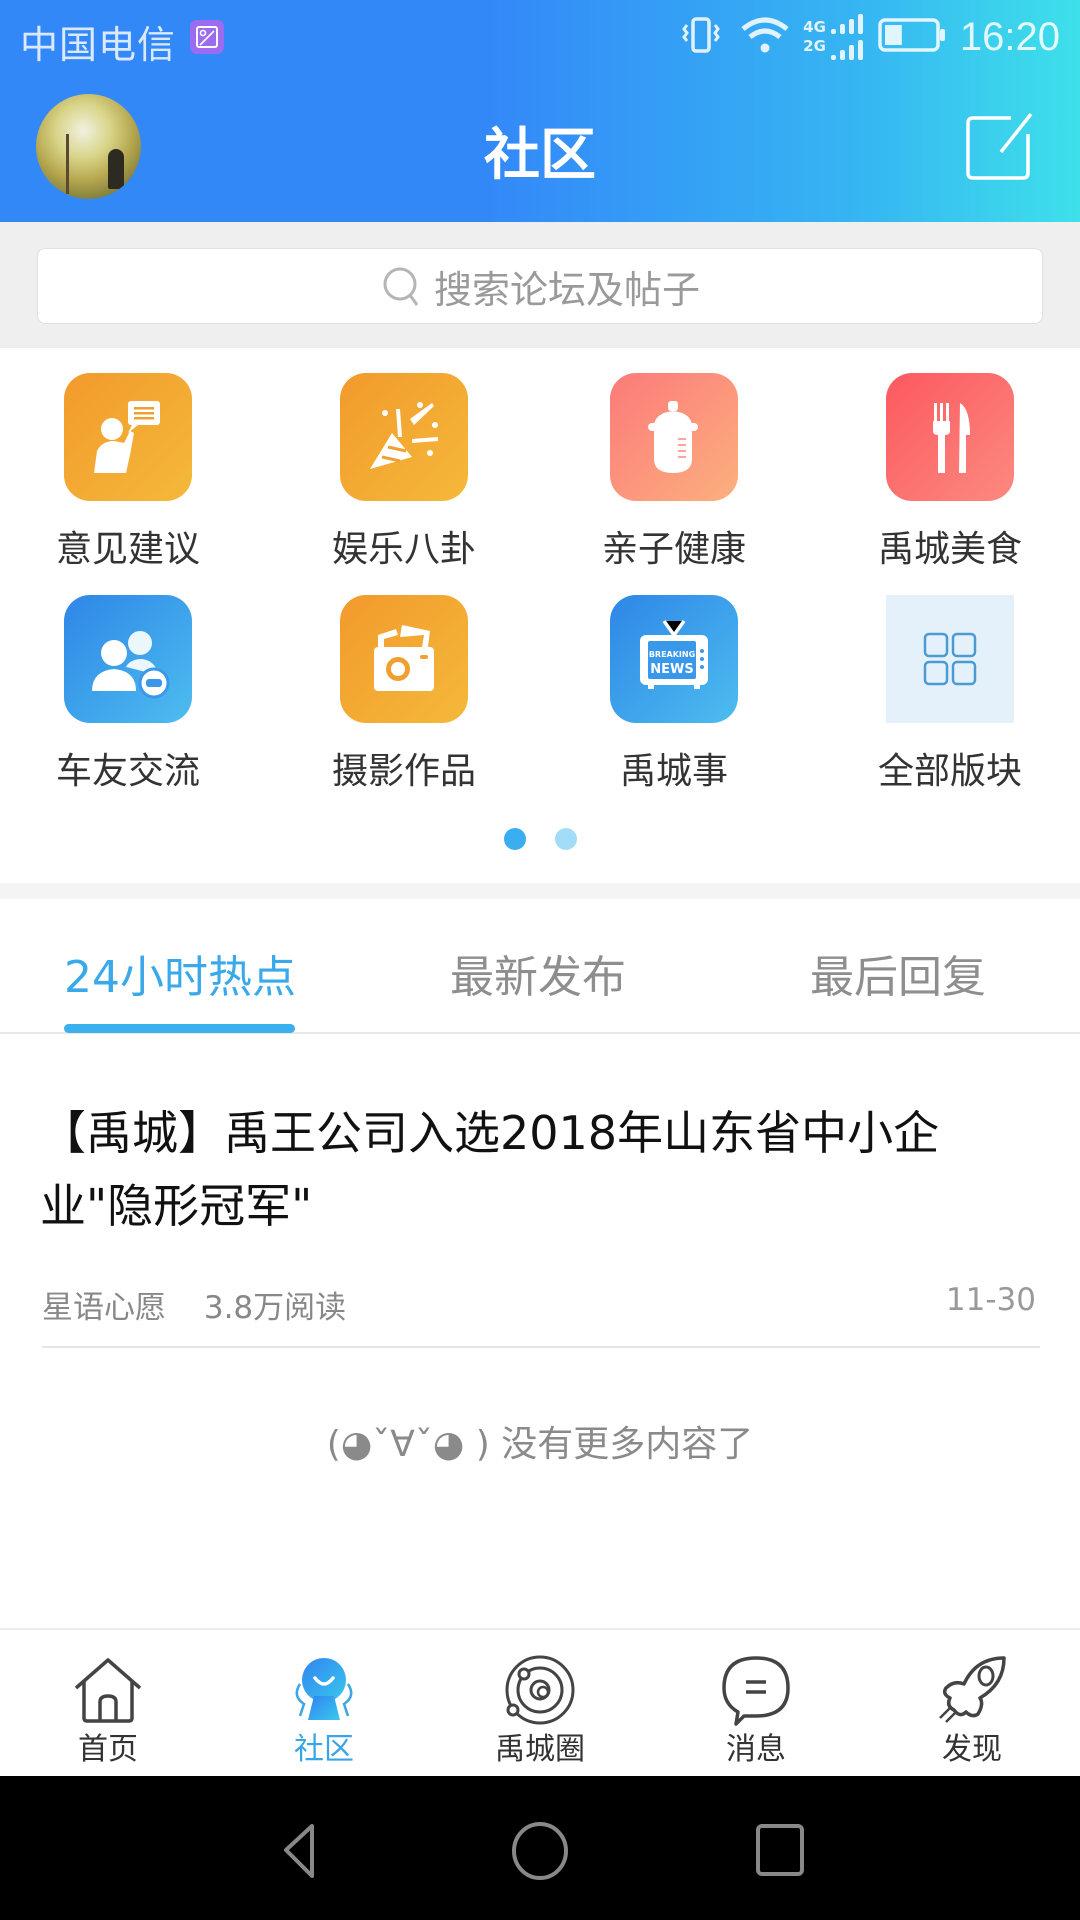 Image resolution: width=1080 pixels, height=1920 pixels. Describe the element at coordinates (674, 437) in the screenshot. I see `baby-bottle-icon` at that location.